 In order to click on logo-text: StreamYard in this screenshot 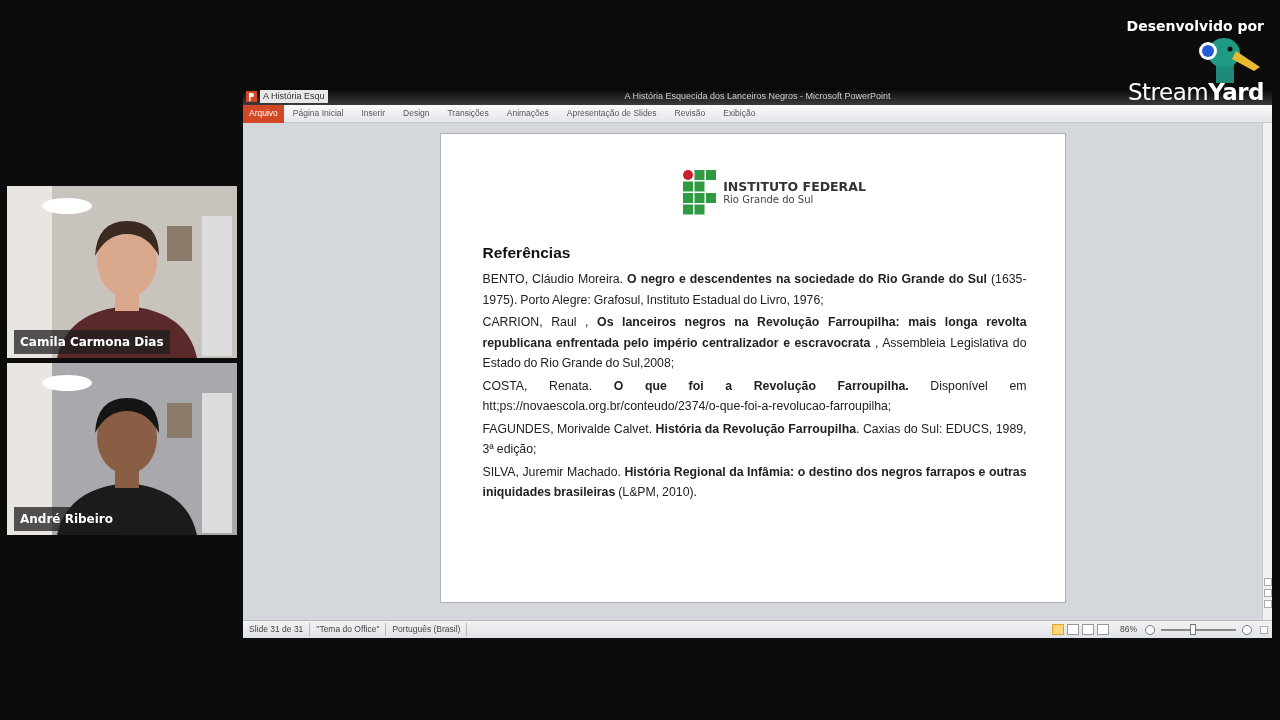, I will do `click(1195, 92)`.